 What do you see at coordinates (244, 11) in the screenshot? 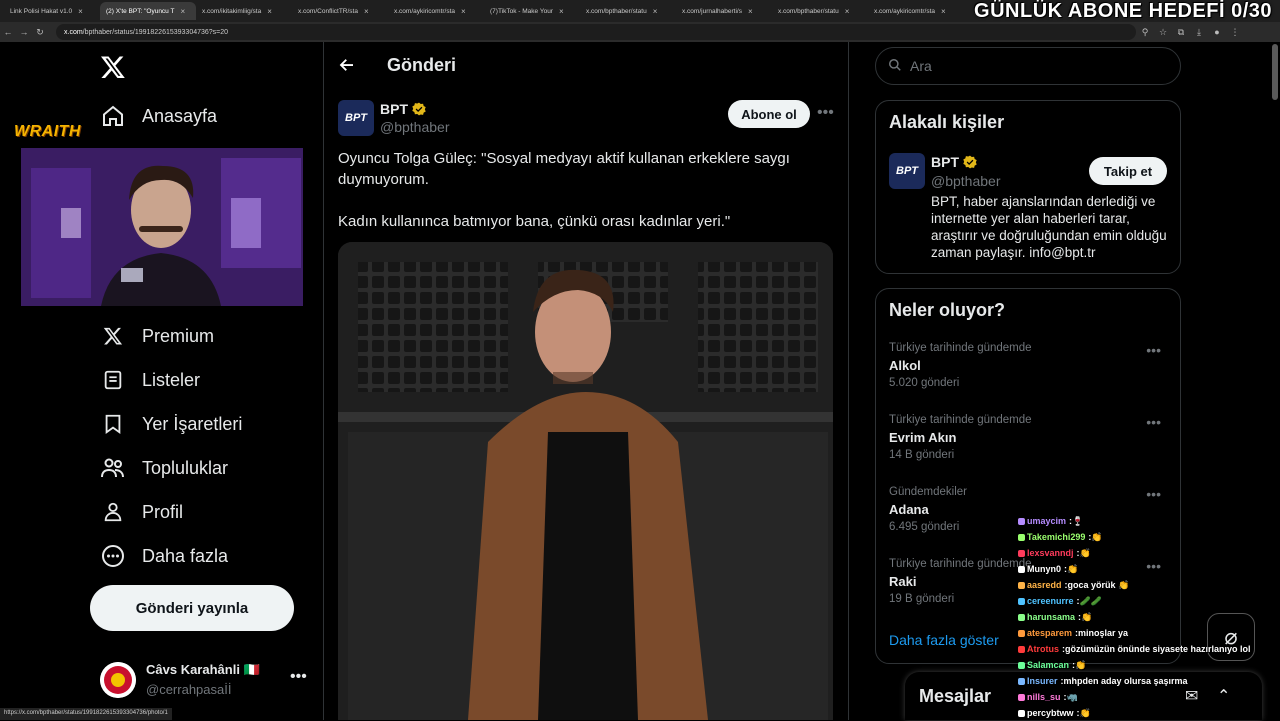
I see `tab-2: x.com/ikitakimliig/sta ×` at bounding box center [244, 11].